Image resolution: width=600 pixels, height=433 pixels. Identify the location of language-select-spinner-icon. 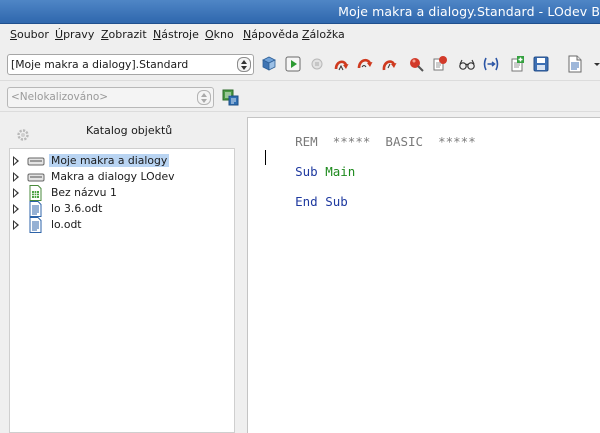
(204, 97).